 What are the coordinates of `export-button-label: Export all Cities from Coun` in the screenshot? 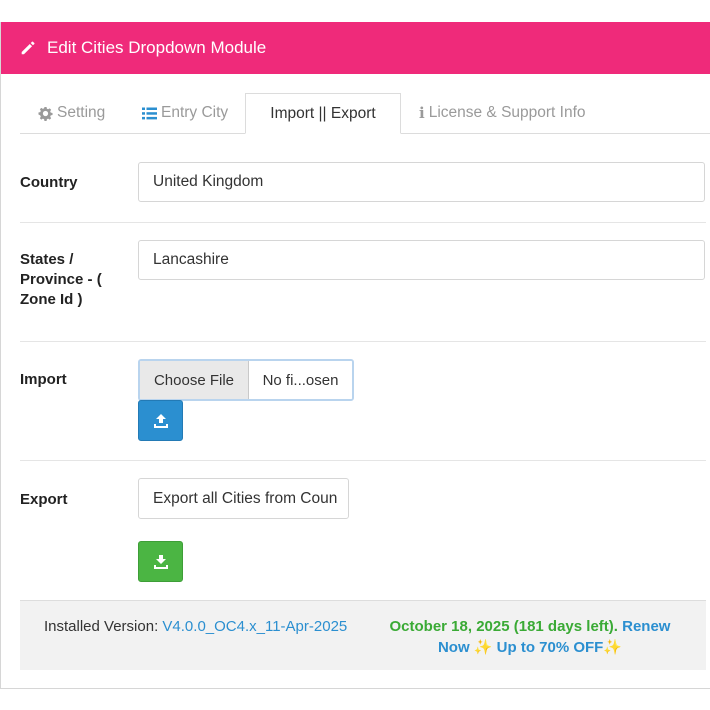 It's located at (245, 498).